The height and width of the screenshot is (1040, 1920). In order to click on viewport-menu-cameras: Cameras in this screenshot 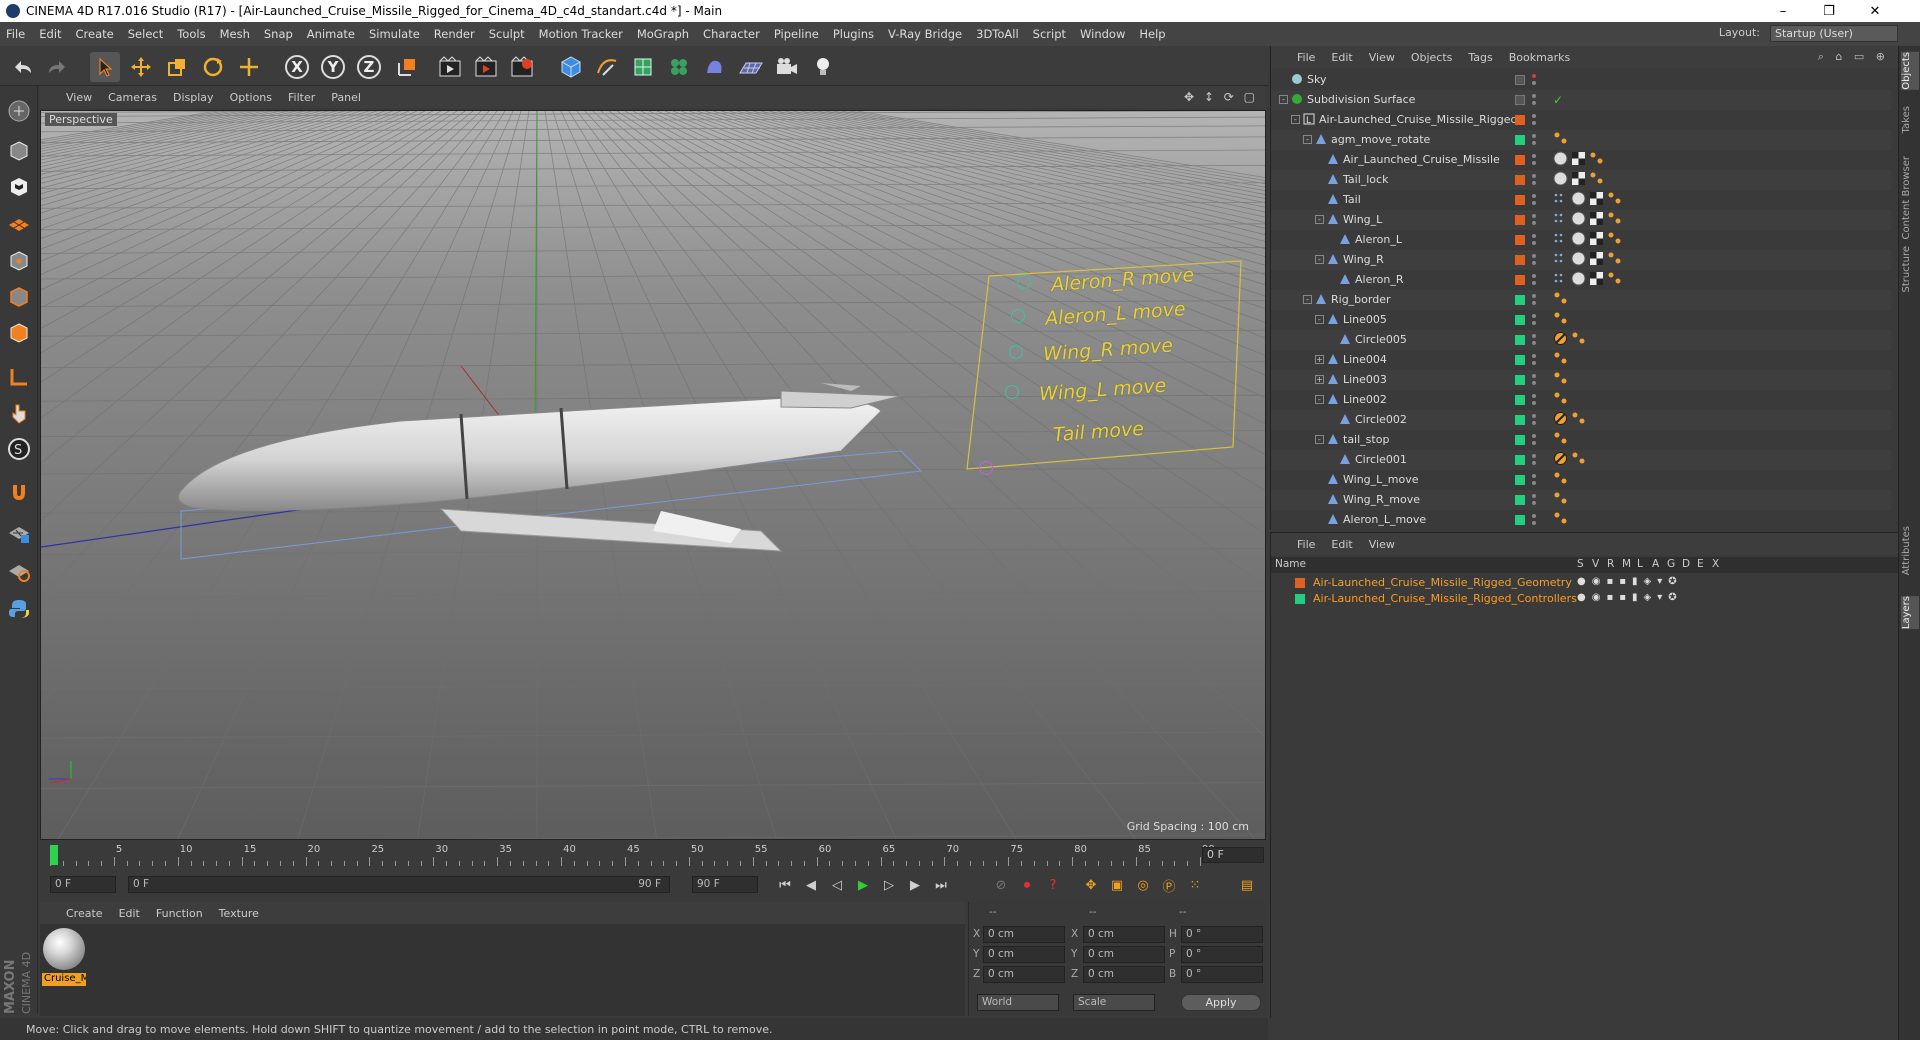, I will do `click(132, 97)`.